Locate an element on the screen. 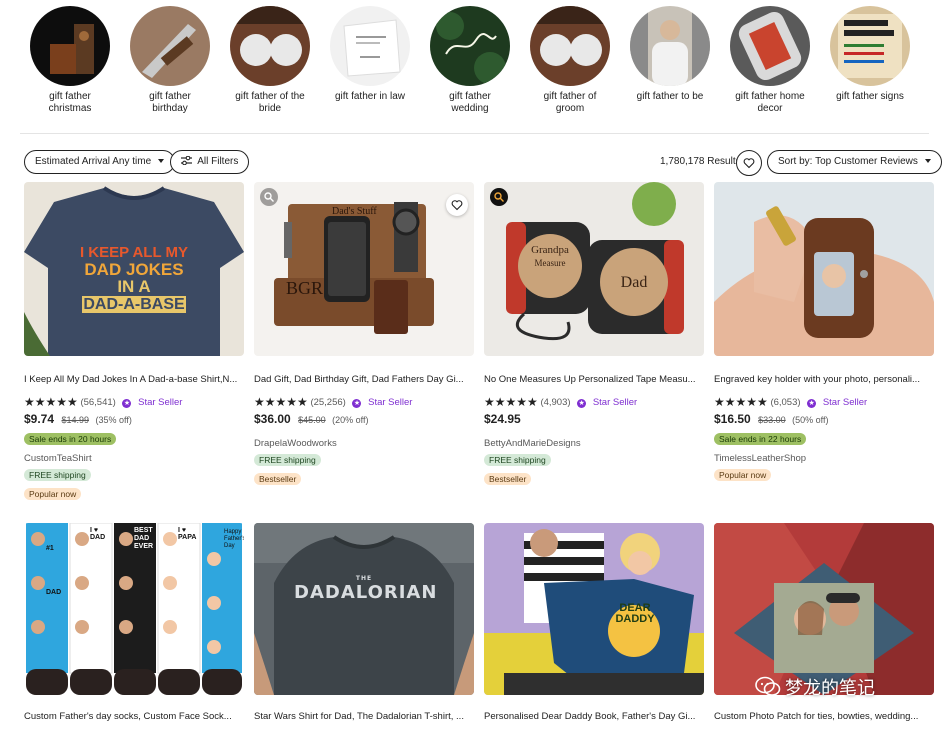 This screenshot has height=730, width=943. heart-icon is located at coordinates (457, 205).